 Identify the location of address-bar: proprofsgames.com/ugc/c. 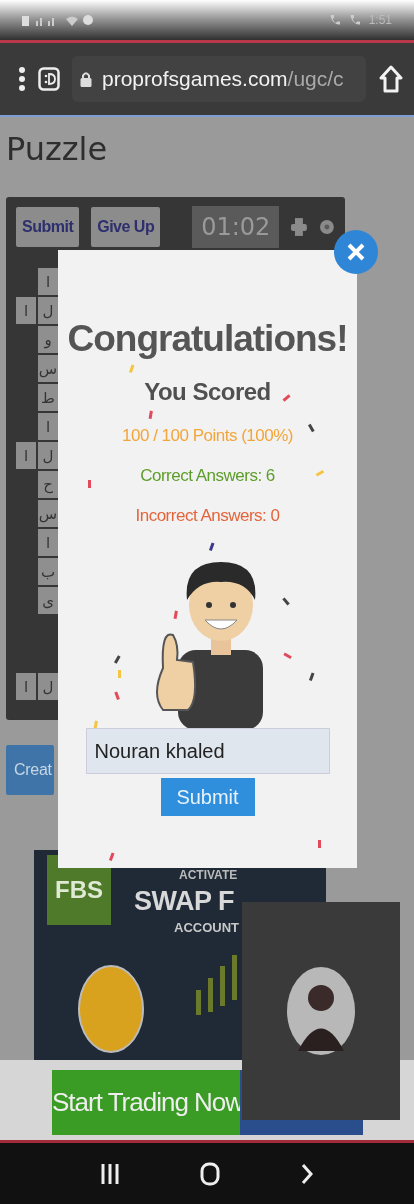
(219, 79).